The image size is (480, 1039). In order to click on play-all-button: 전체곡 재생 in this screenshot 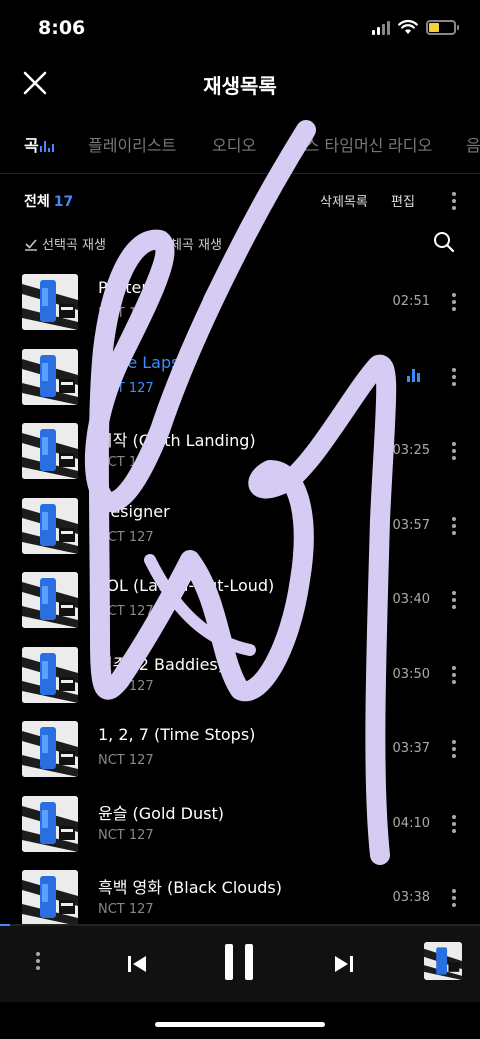, I will do `click(181, 243)`.